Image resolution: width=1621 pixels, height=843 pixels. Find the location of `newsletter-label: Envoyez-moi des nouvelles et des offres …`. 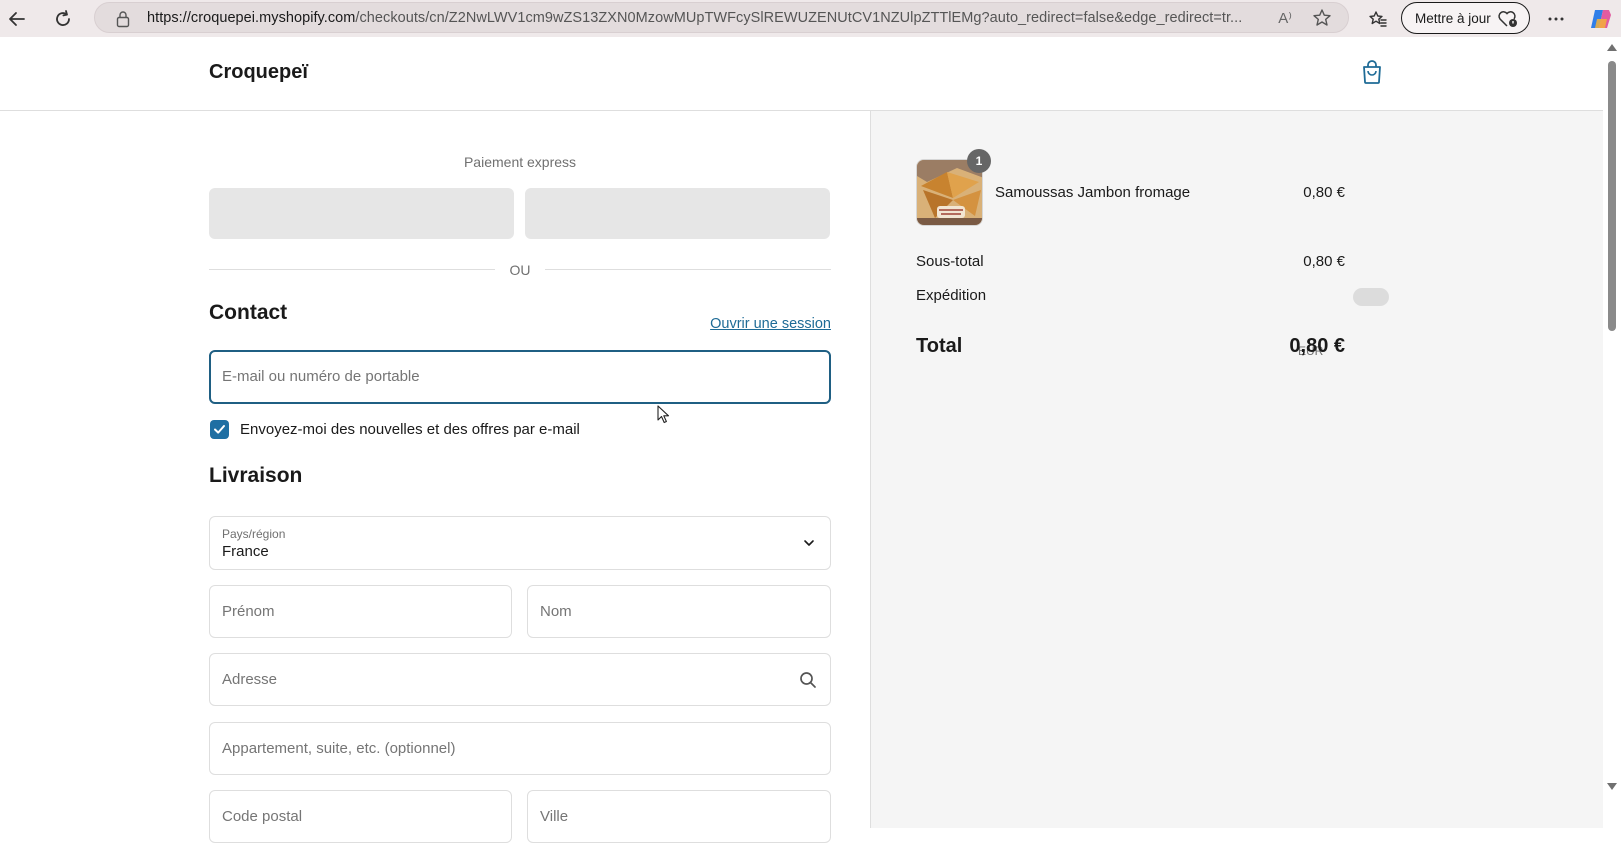

newsletter-label: Envoyez-moi des nouvelles et des offres … is located at coordinates (410, 429).